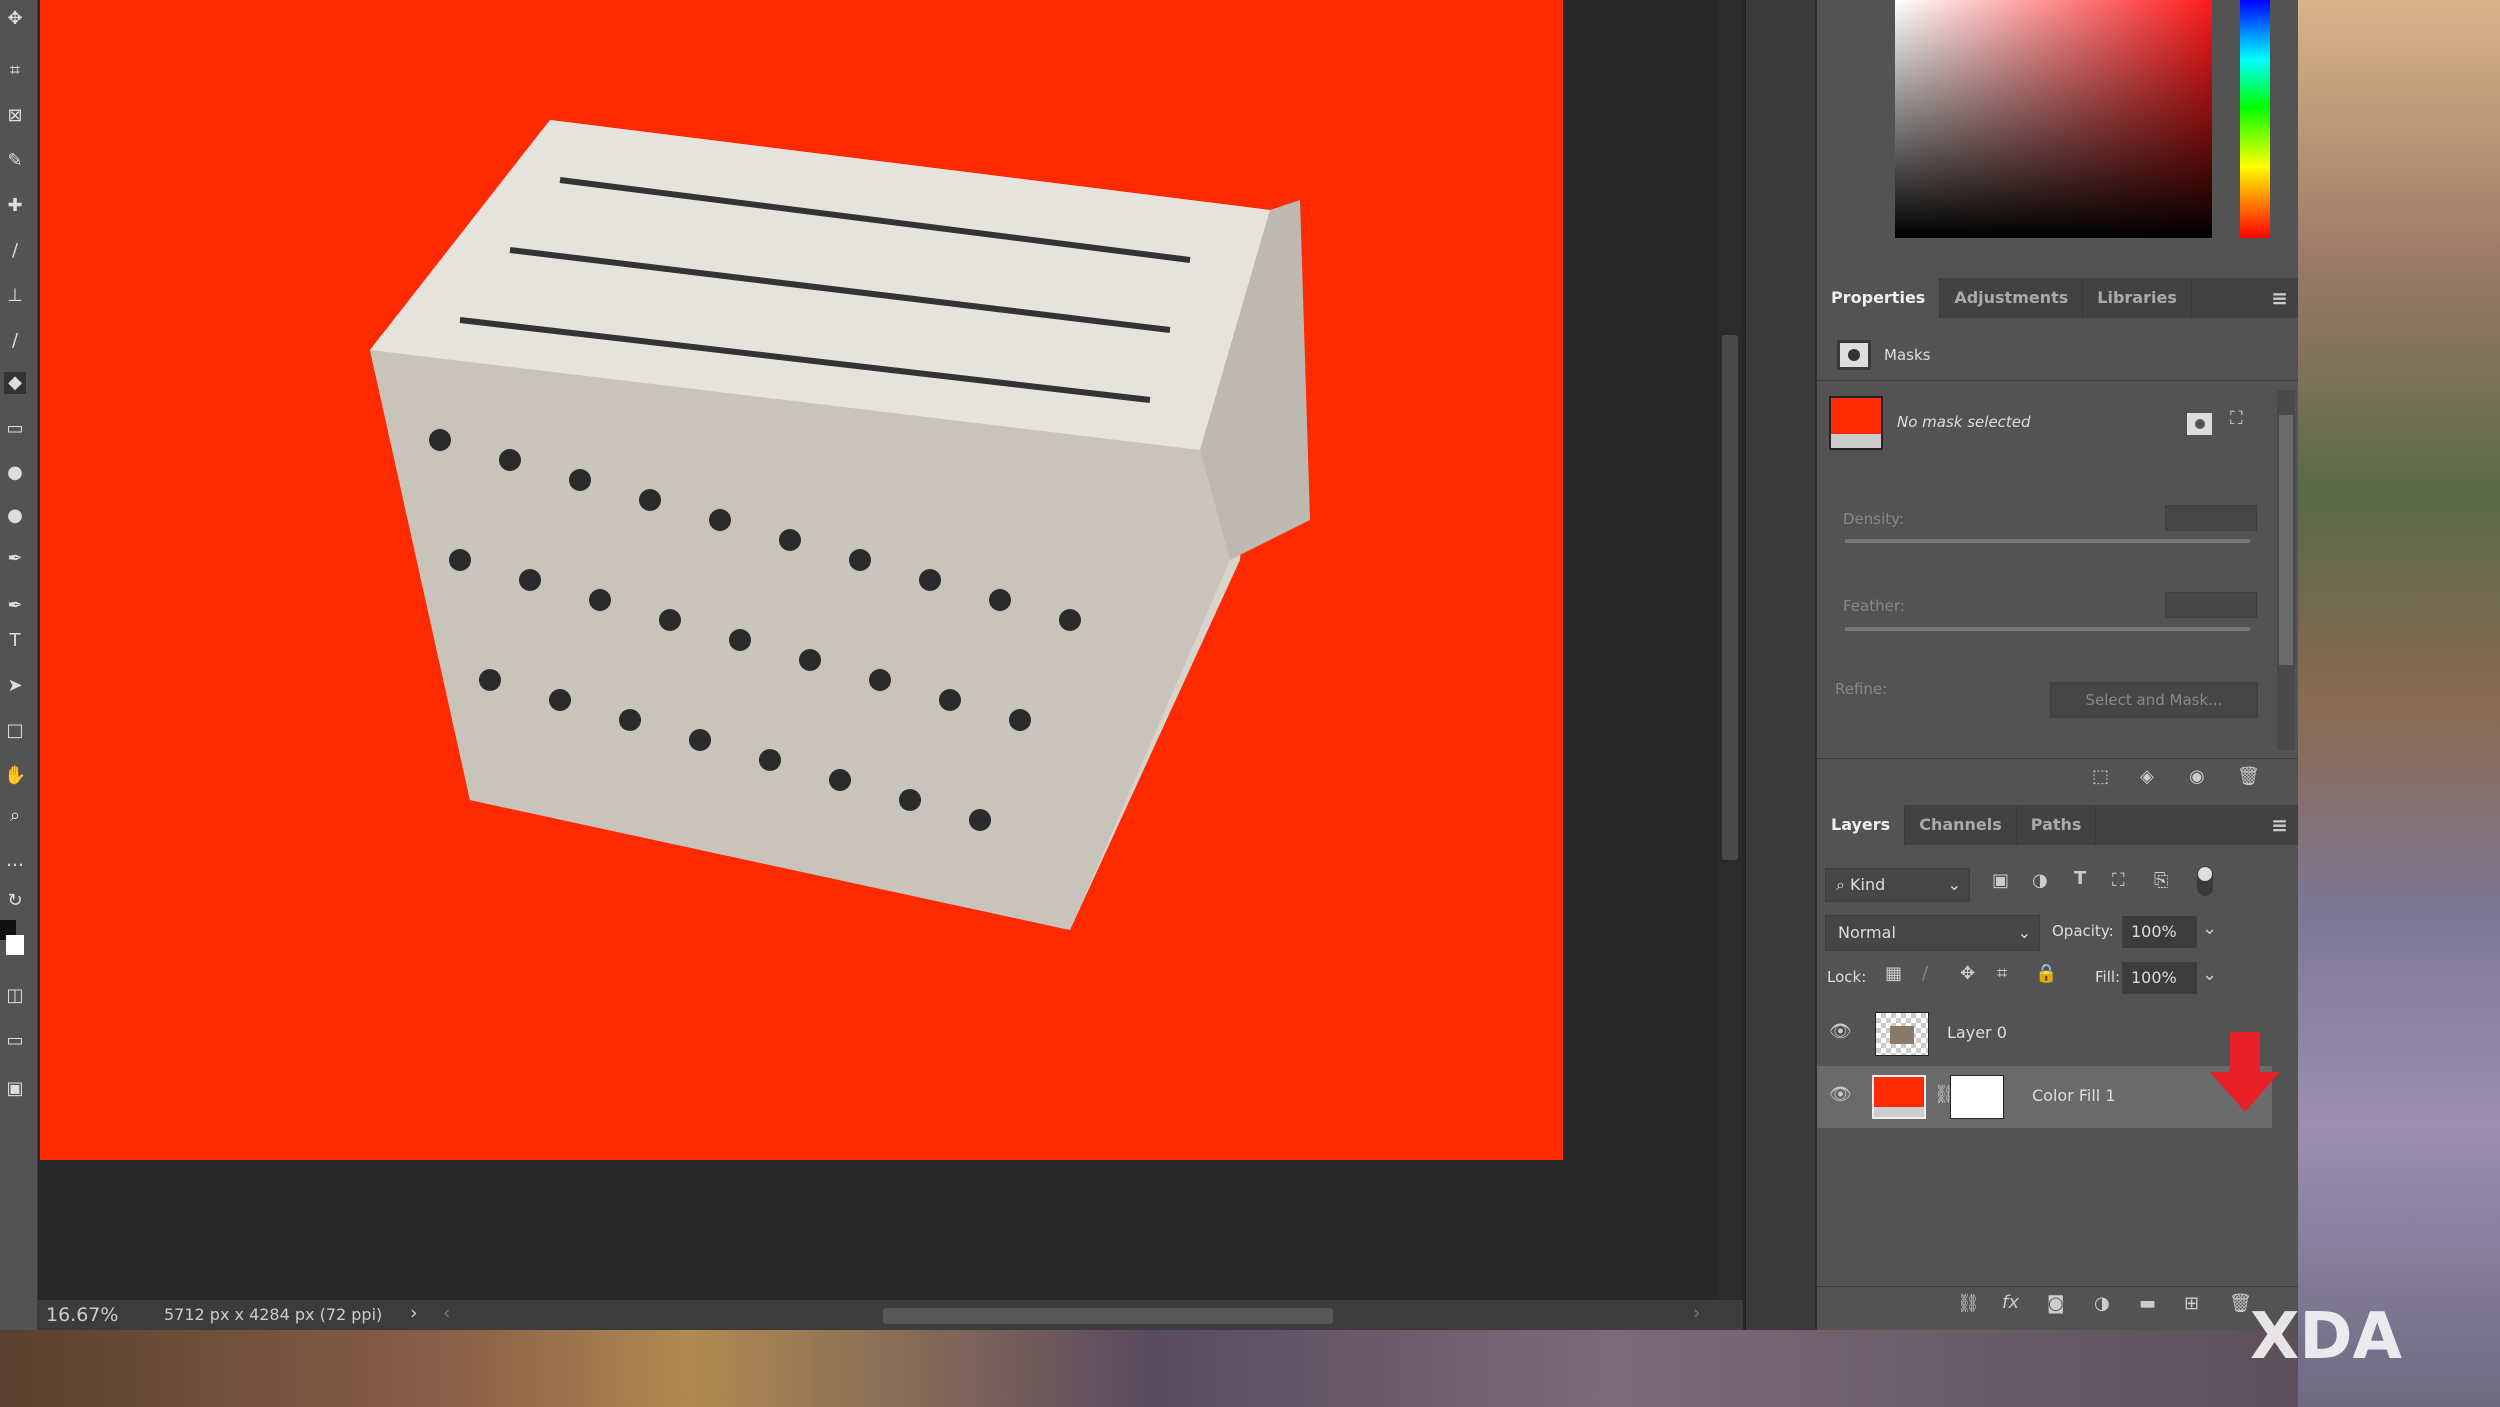 This screenshot has width=2500, height=1407. I want to click on fill-dropdown-icon: ⌄, so click(2209, 974).